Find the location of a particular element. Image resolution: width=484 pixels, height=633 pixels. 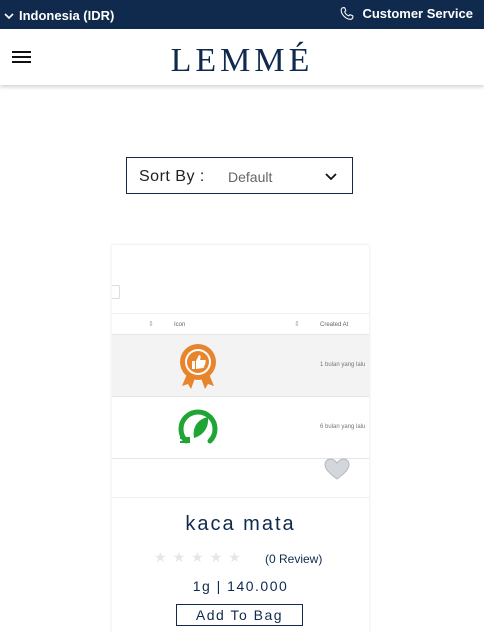

site-header: LEMMÉ is located at coordinates (242, 57).